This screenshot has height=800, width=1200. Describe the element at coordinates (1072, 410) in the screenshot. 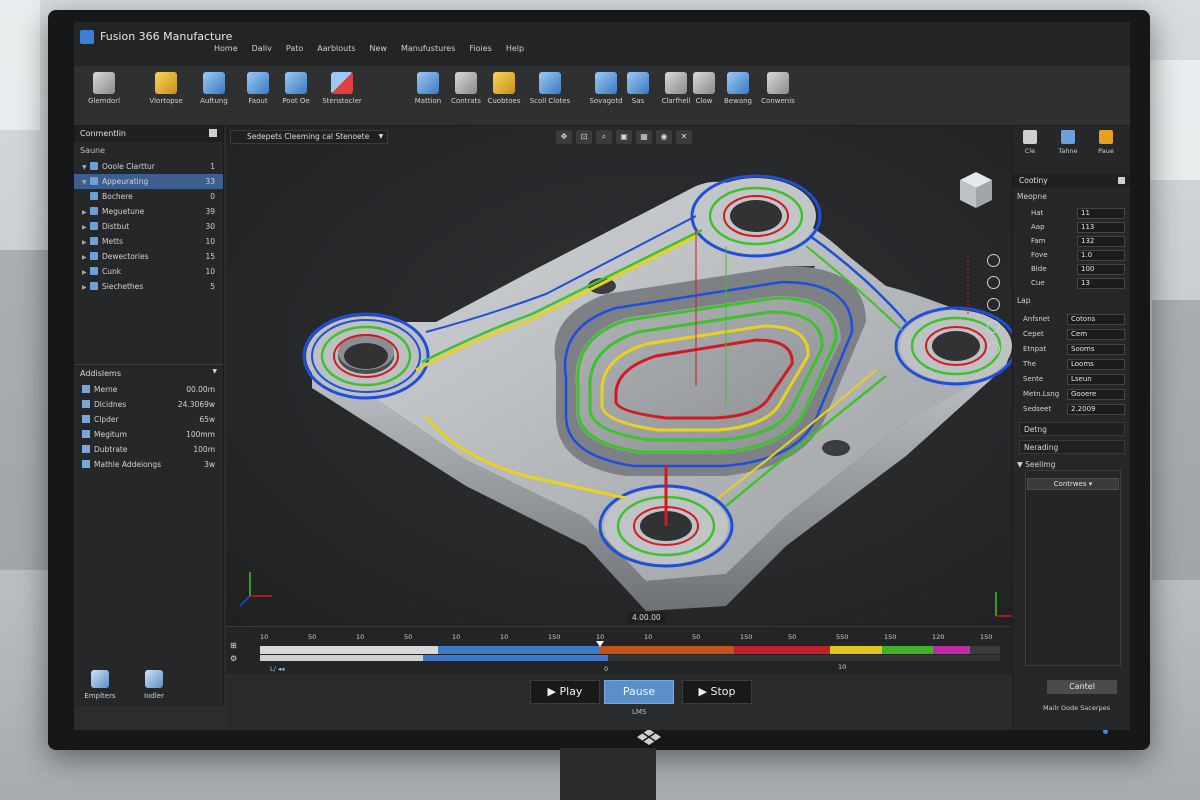

I see `param-row: Sedseet 2.2009` at that location.